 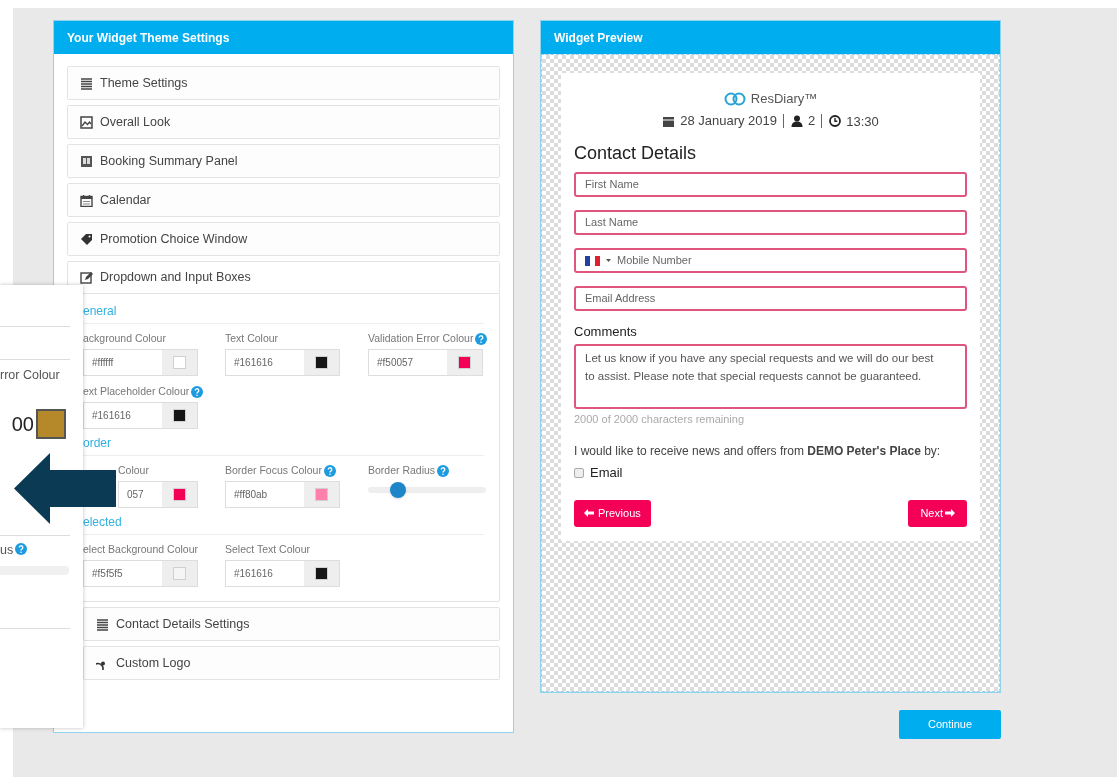 What do you see at coordinates (283, 445) in the screenshot?
I see `group-title: order` at bounding box center [283, 445].